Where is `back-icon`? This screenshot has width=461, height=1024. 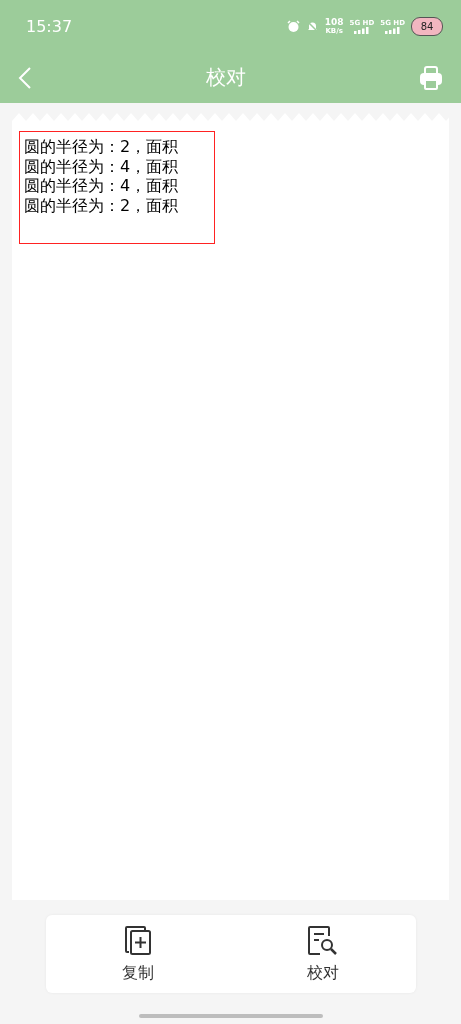 back-icon is located at coordinates (25, 77).